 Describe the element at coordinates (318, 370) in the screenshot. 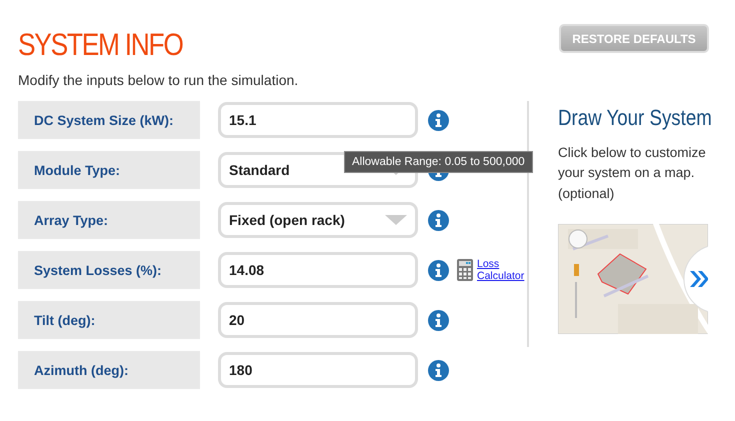

I see `input-field: 180` at that location.